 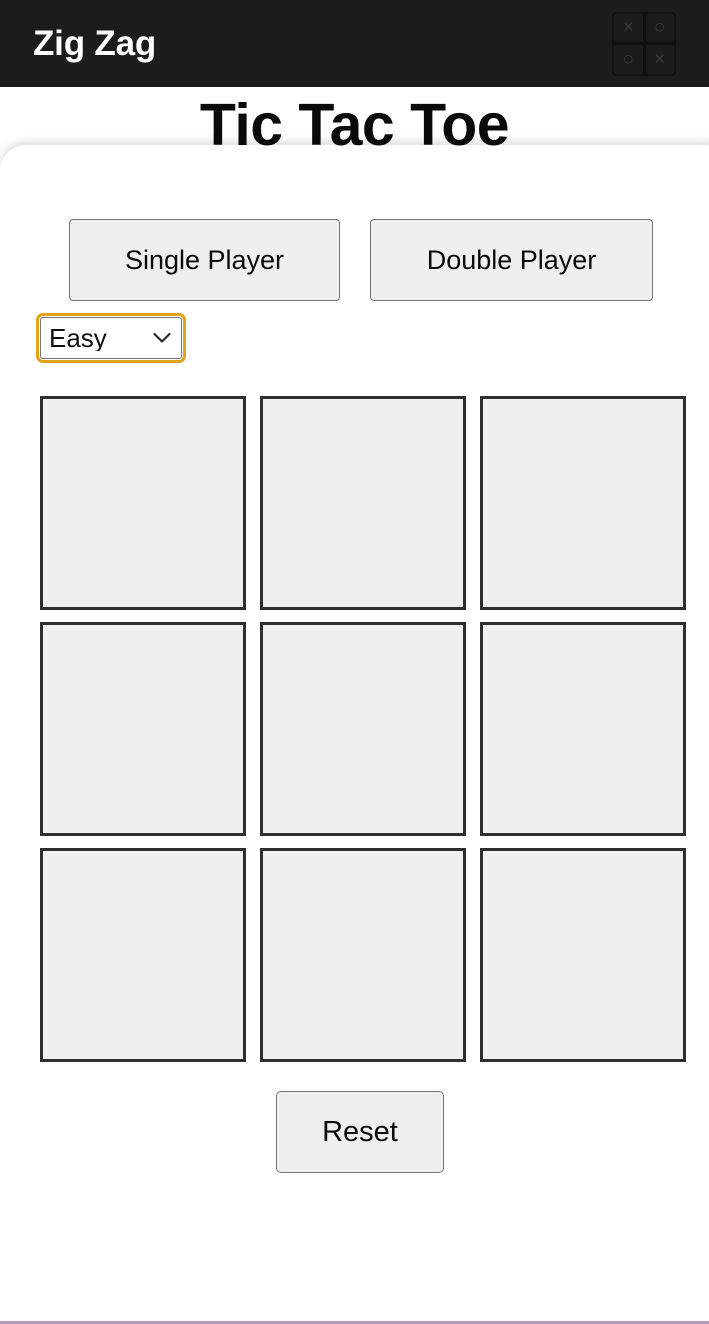 What do you see at coordinates (659, 59) in the screenshot?
I see `logo-cell-x-bottom-right: ×` at bounding box center [659, 59].